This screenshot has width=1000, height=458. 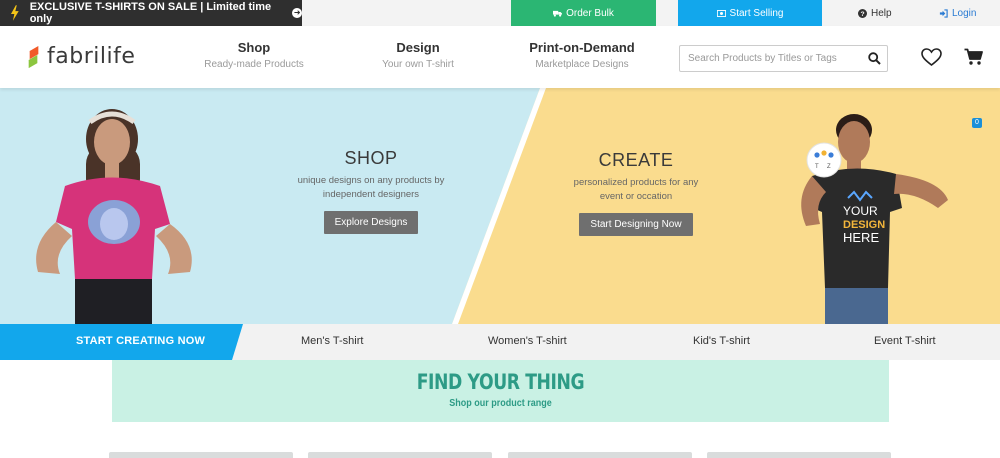 I want to click on nav-design: Design Your own T-shirt, so click(x=418, y=55).